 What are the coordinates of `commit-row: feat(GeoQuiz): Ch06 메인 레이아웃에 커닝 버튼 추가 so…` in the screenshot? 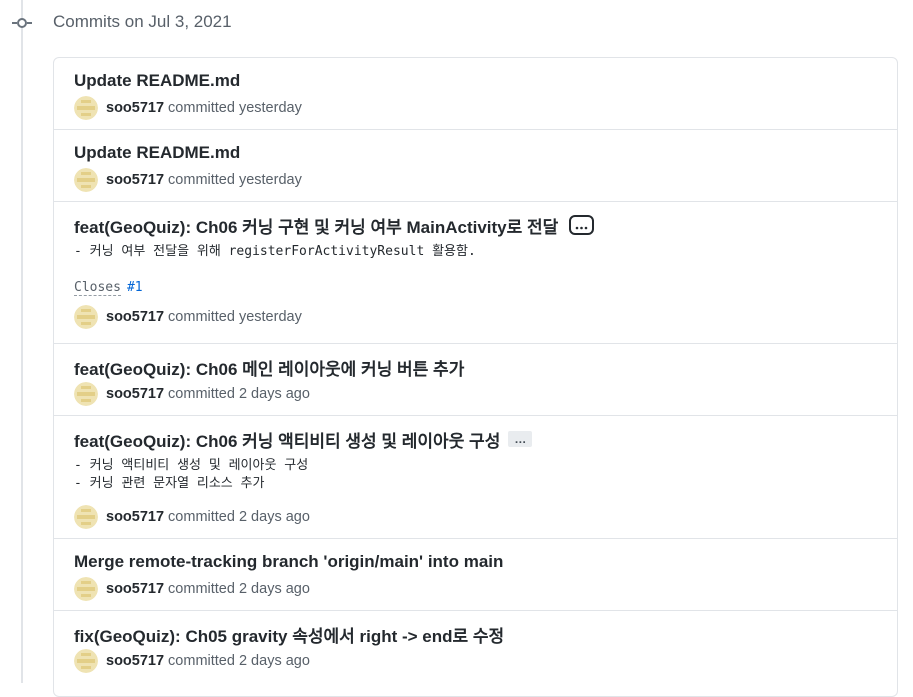 It's located at (475, 380).